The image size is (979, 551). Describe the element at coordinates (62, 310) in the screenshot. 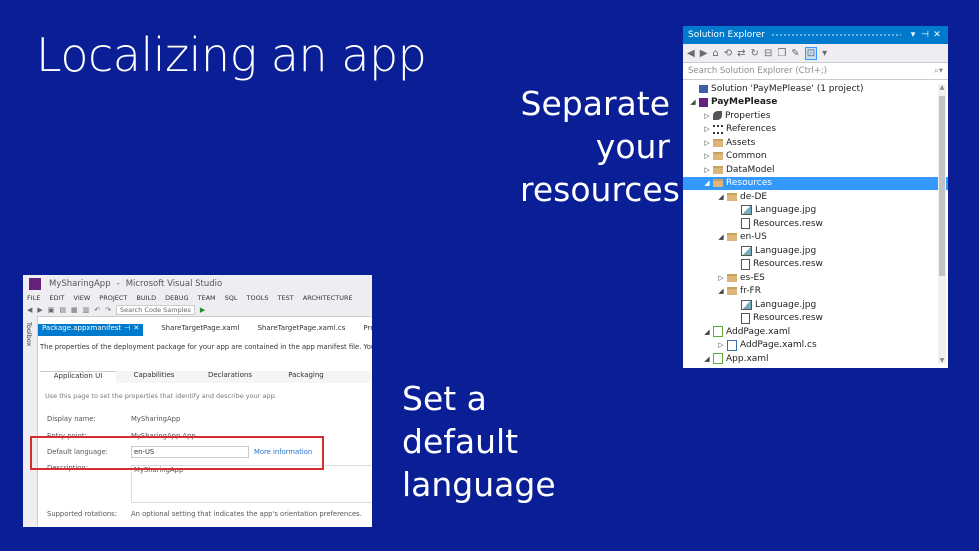

I see `open-icon: ▤` at that location.